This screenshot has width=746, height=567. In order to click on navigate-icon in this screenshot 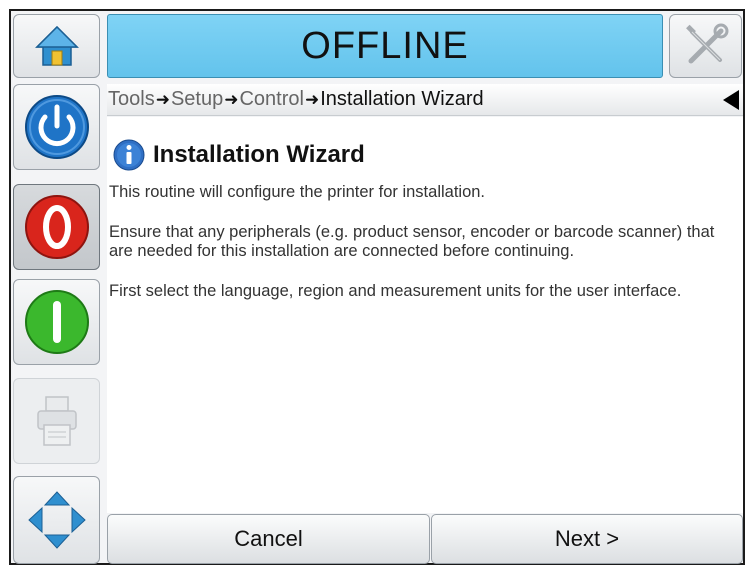, I will do `click(56, 520)`.